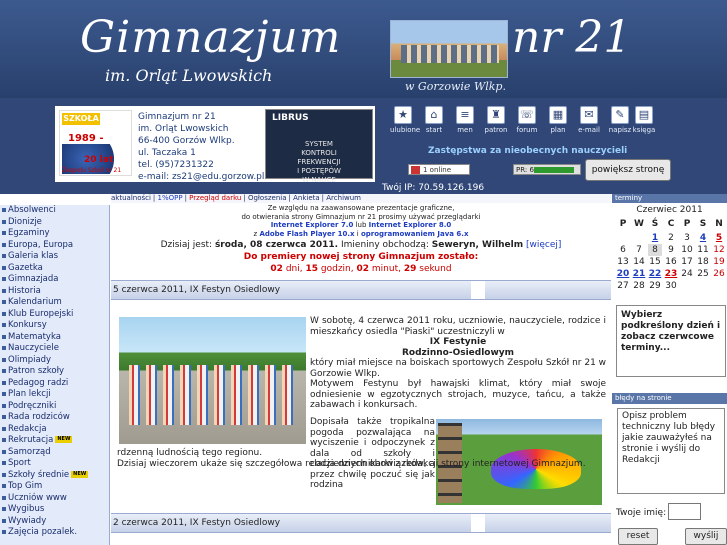 Image resolution: width=727 pixels, height=545 pixels. What do you see at coordinates (26, 360) in the screenshot?
I see `sidebar-item: Olimpiady` at bounding box center [26, 360].